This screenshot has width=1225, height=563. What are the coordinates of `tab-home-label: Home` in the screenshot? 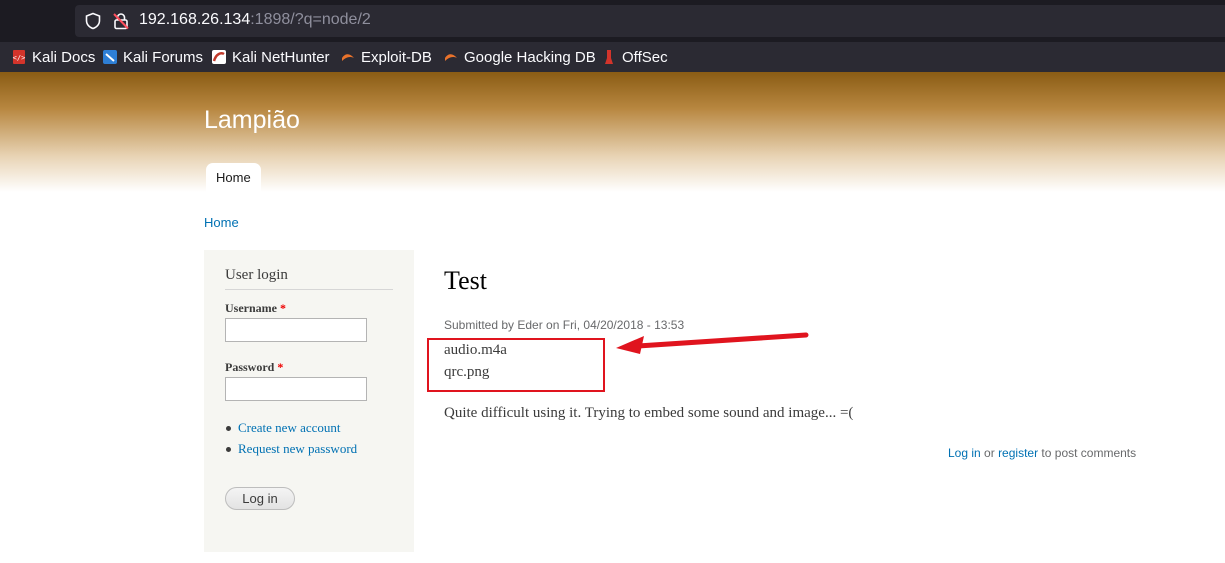 It's located at (233, 177).